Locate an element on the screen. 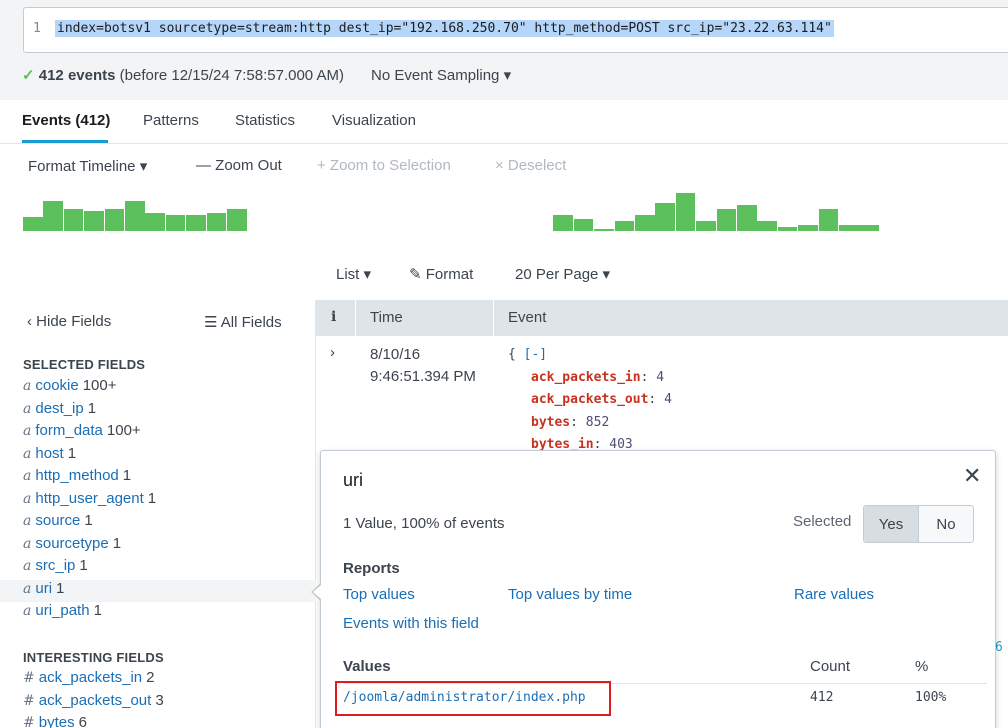 Image resolution: width=1008 pixels, height=728 pixels. json-field: bytes: 852 is located at coordinates (590, 423).